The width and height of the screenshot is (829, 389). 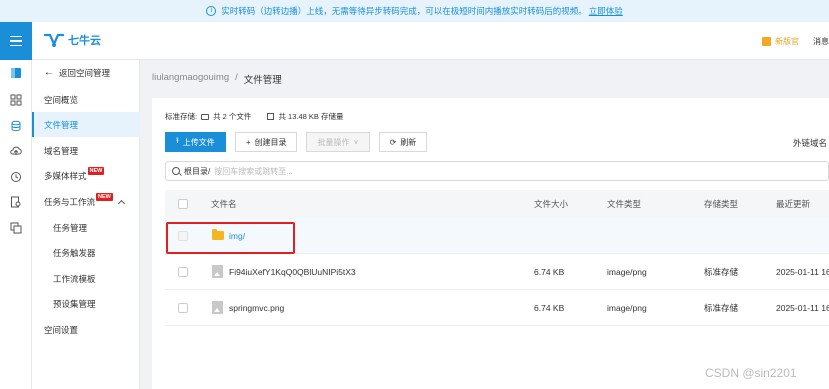 What do you see at coordinates (16, 151) in the screenshot?
I see `cloud-upload-icon` at bounding box center [16, 151].